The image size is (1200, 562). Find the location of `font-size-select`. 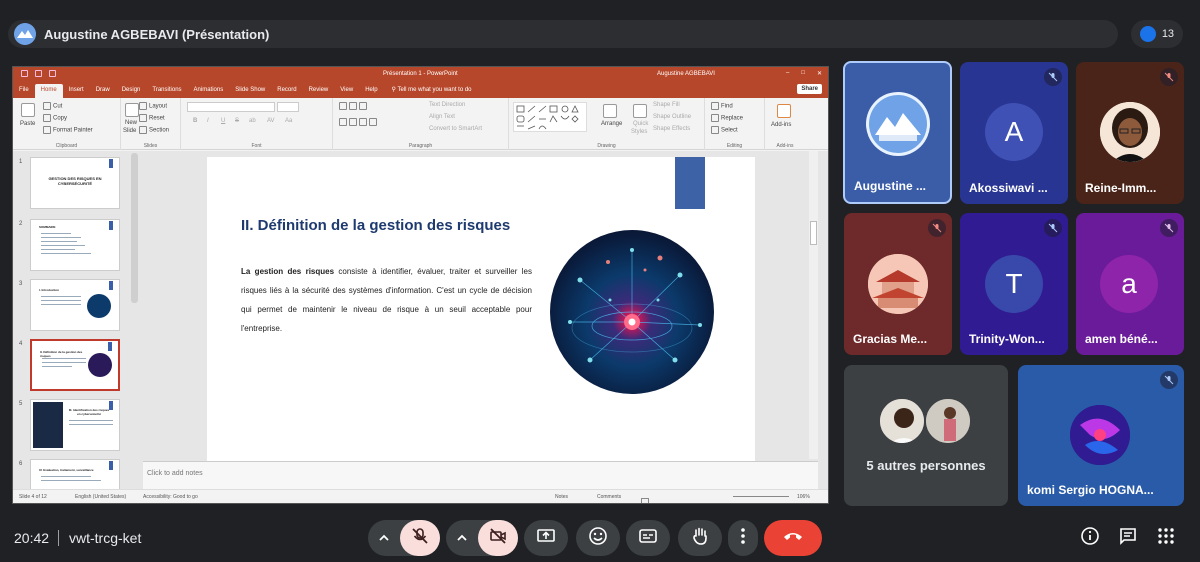

font-size-select is located at coordinates (288, 107).